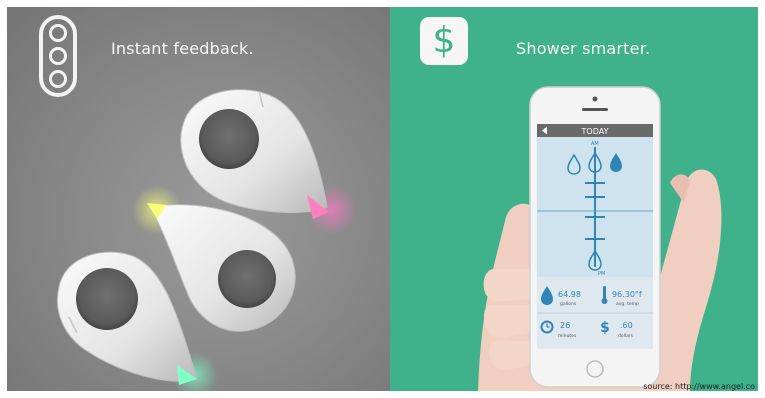 Image resolution: width=765 pixels, height=398 pixels. I want to click on minutes-value: 26, so click(565, 325).